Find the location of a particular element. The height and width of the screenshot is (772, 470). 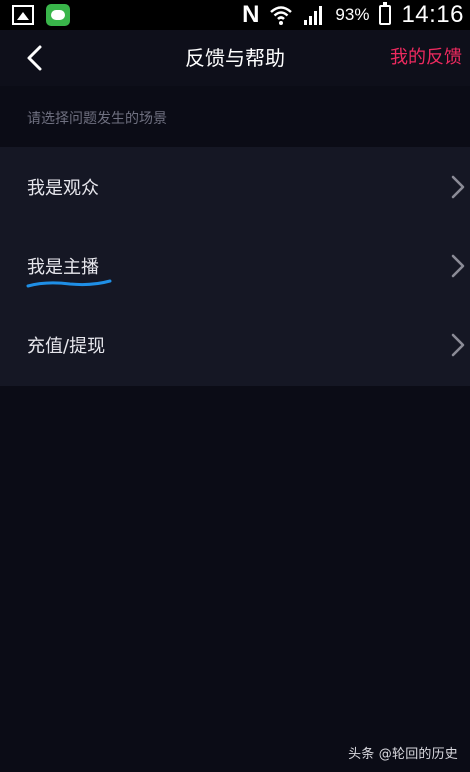

handdrawn-underline-mark is located at coordinates (69, 283).